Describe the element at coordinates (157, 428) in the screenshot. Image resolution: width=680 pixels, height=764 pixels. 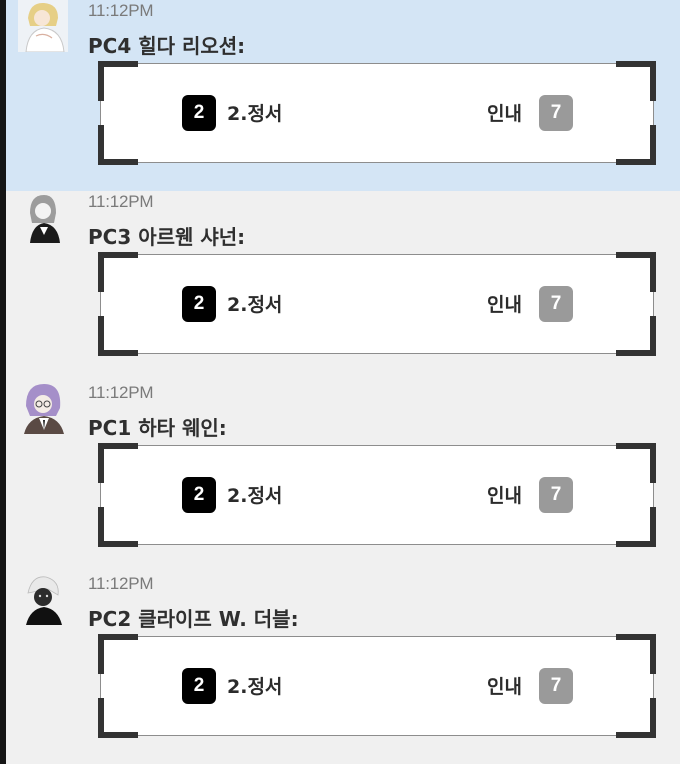
I see `speaker-name: PC1 하타 웨인:` at that location.